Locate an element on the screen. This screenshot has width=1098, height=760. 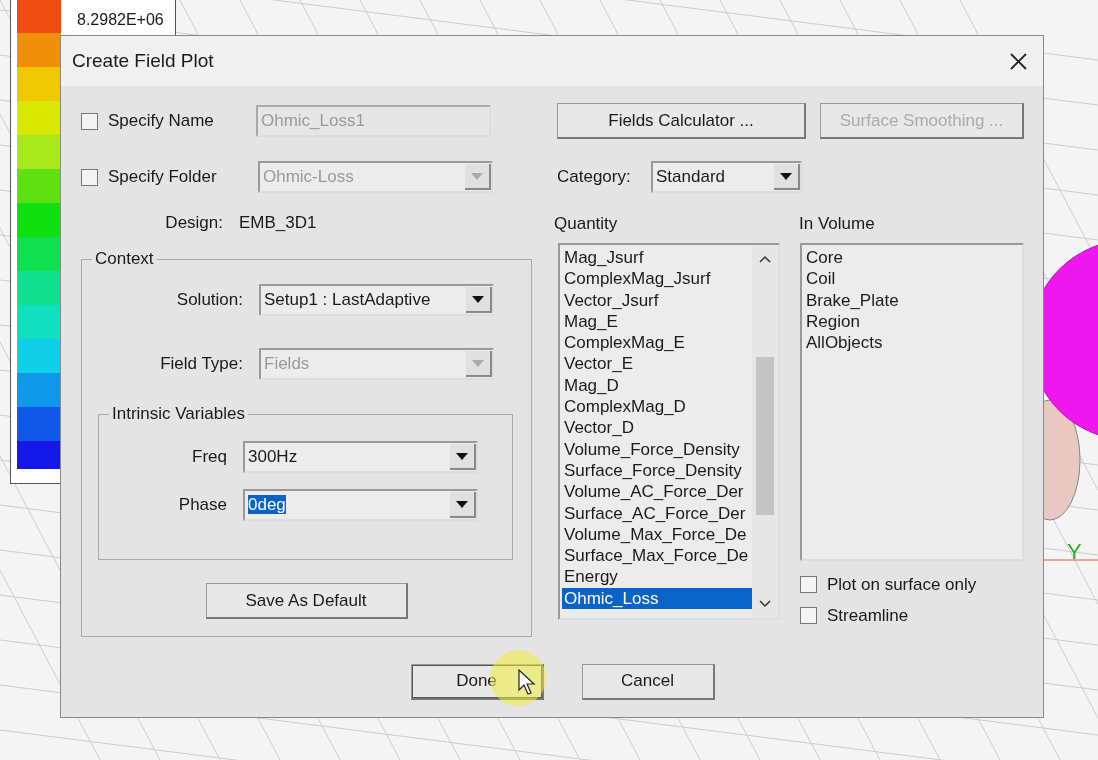
volume-list: Core Coil Brake_Plate Region AllObjects is located at coordinates (912, 402).